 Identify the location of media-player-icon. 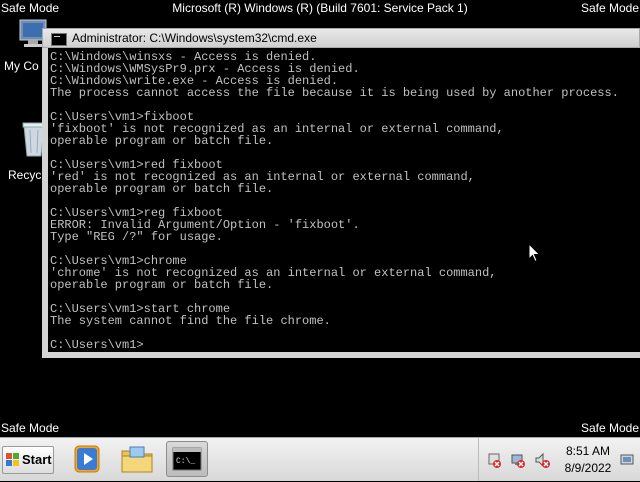
(87, 459).